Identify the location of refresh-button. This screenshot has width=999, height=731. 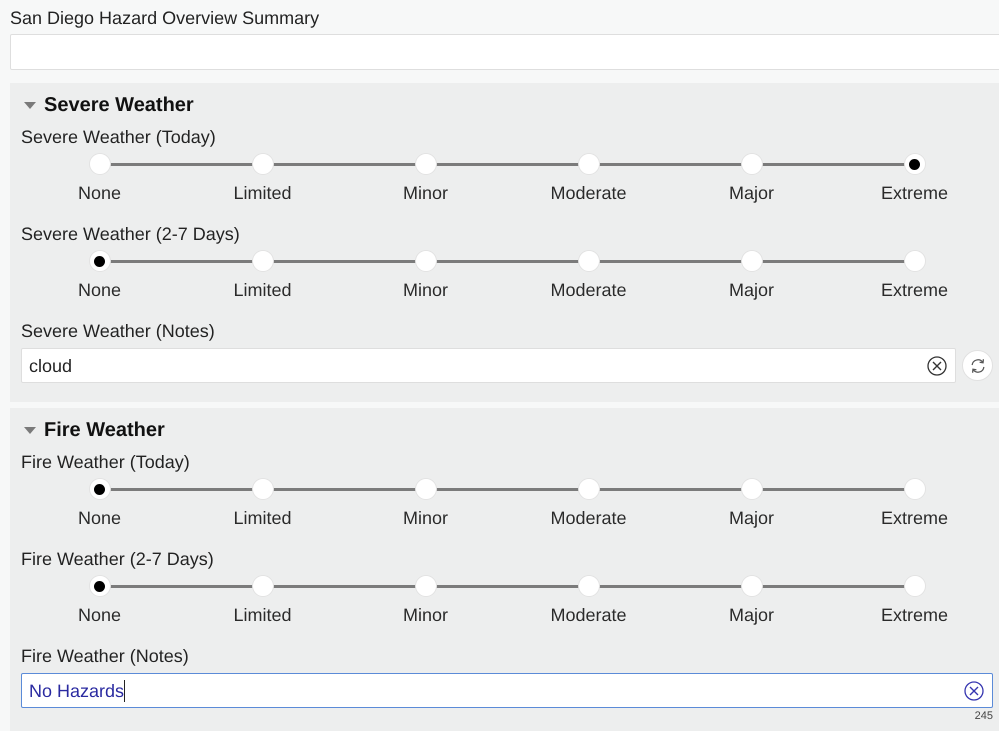
(977, 365).